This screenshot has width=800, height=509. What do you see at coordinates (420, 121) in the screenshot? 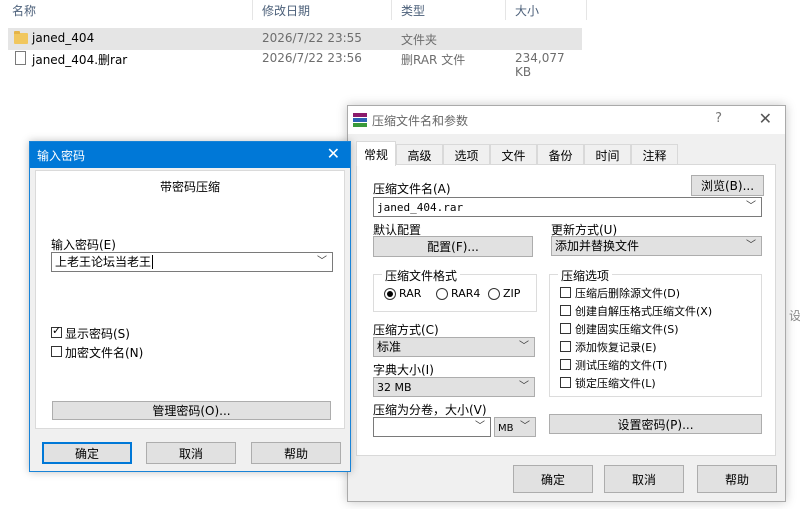
I see `archive-dialog-title: 压缩文件名和参数` at bounding box center [420, 121].